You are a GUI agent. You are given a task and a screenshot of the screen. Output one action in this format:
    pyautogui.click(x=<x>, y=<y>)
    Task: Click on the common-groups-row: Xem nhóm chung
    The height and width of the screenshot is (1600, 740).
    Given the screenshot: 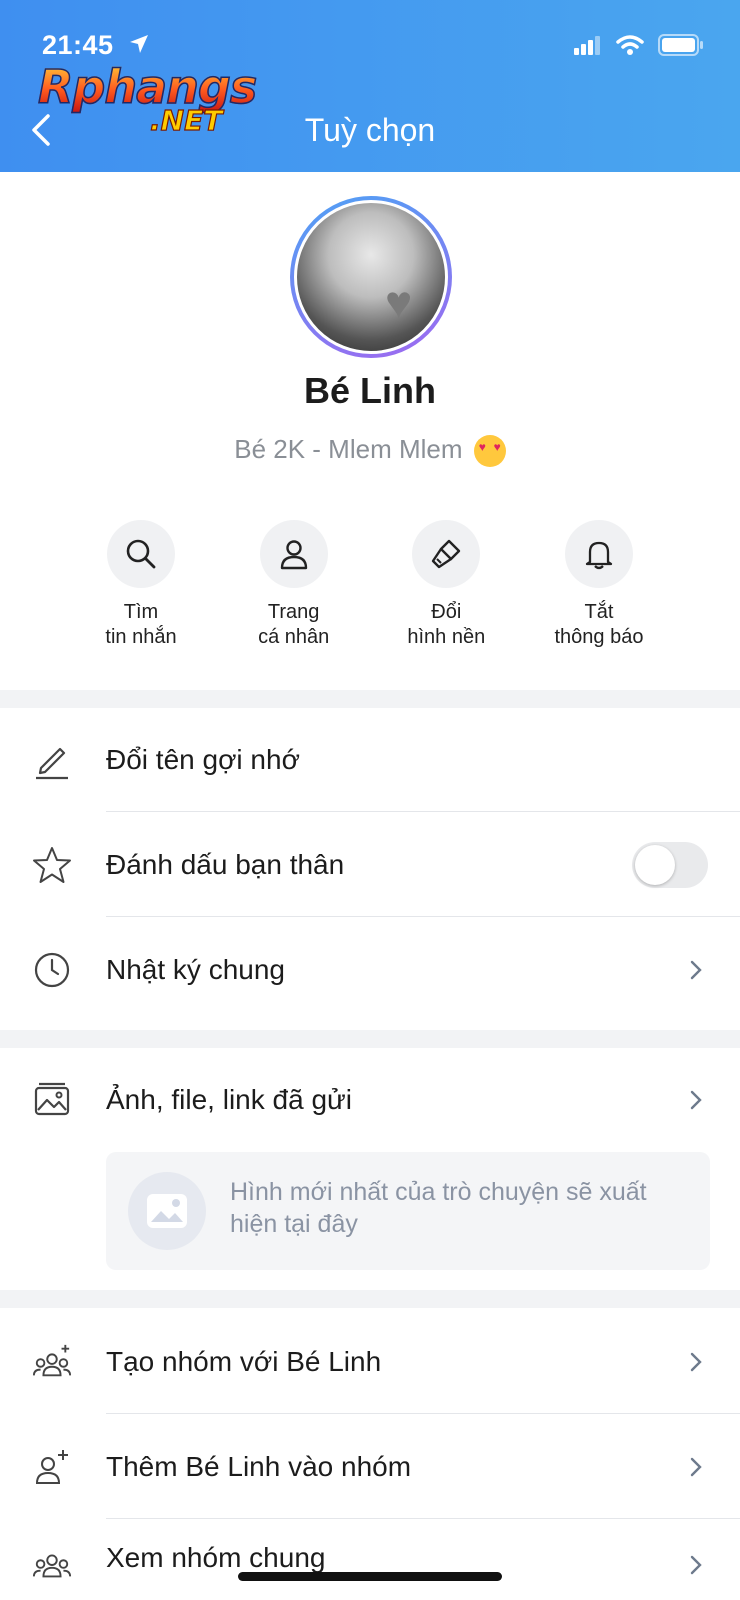 What is the action you would take?
    pyautogui.click(x=370, y=1560)
    